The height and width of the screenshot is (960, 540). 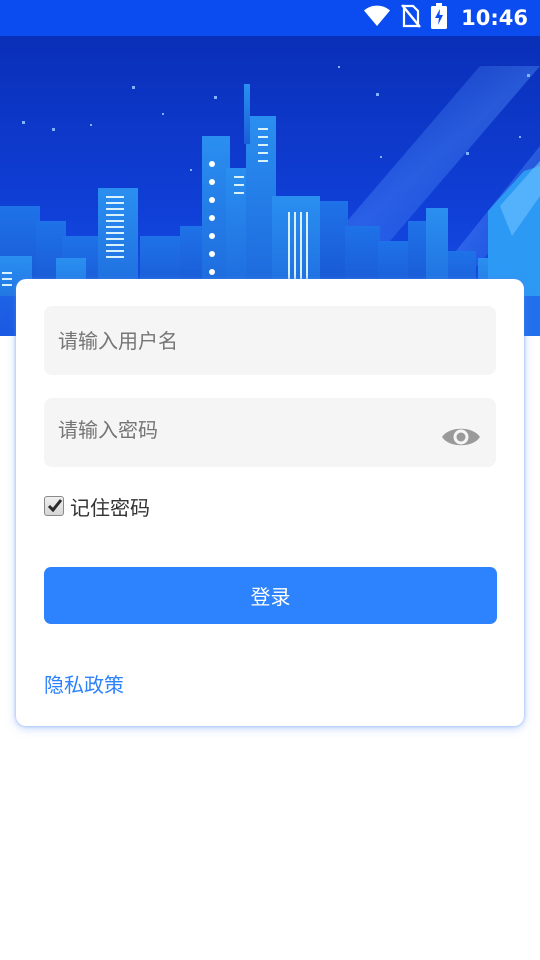 I want to click on password-input, so click(x=270, y=432).